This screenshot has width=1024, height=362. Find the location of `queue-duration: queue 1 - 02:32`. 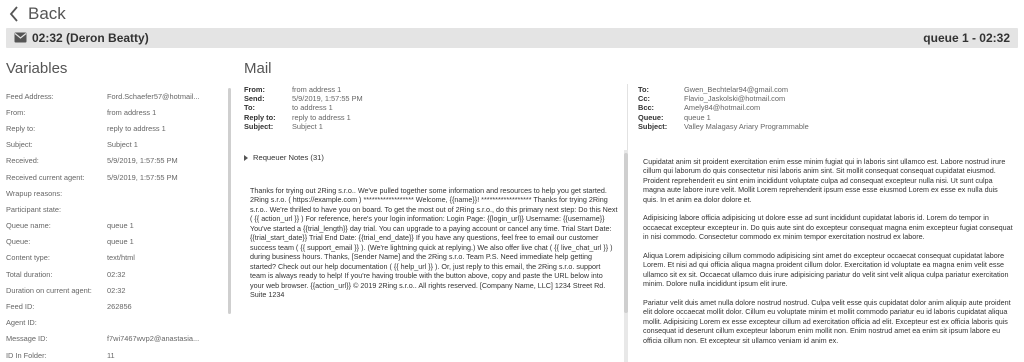

queue-duration: queue 1 - 02:32 is located at coordinates (966, 38).